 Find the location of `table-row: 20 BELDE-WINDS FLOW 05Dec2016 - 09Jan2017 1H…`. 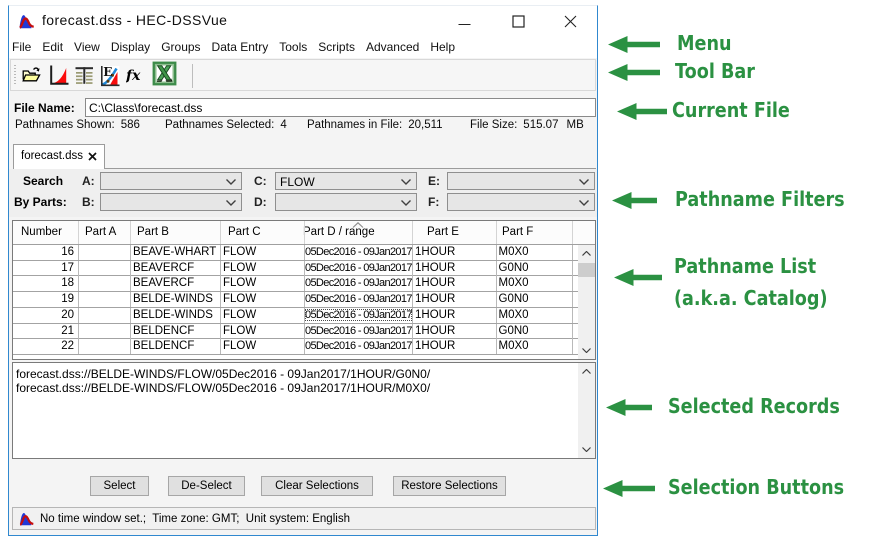

table-row: 20 BELDE-WINDS FLOW 05Dec2016 - 09Jan2017 1H… is located at coordinates (296, 315).